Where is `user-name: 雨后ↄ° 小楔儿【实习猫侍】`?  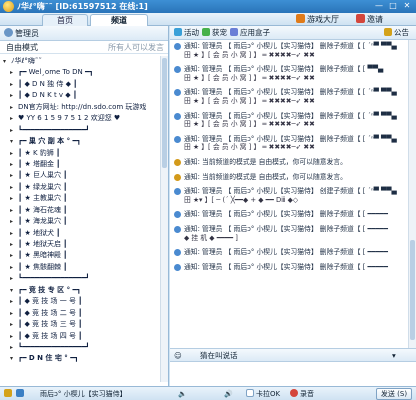
user-name: 雨后ↄ° 小楔儿【实习猫侍】 is located at coordinates (83, 394).